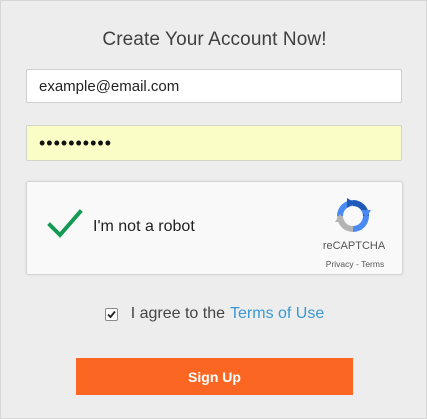 This screenshot has width=427, height=419. I want to click on sign-up-button: Sign Up, so click(214, 376).